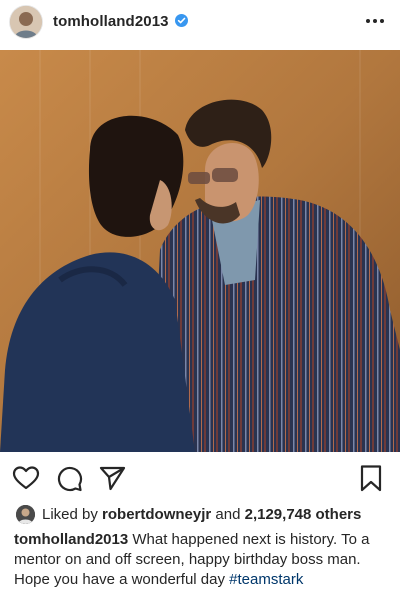 Image resolution: width=400 pixels, height=600 pixels. Describe the element at coordinates (156, 514) in the screenshot. I see `liker-username: robertdowneyjr` at that location.